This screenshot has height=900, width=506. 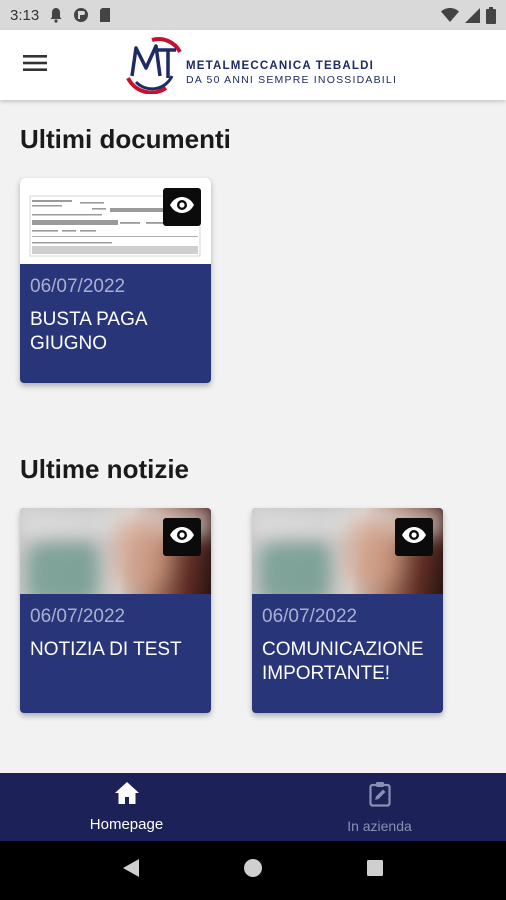 I want to click on cast-icon, so click(x=81, y=15).